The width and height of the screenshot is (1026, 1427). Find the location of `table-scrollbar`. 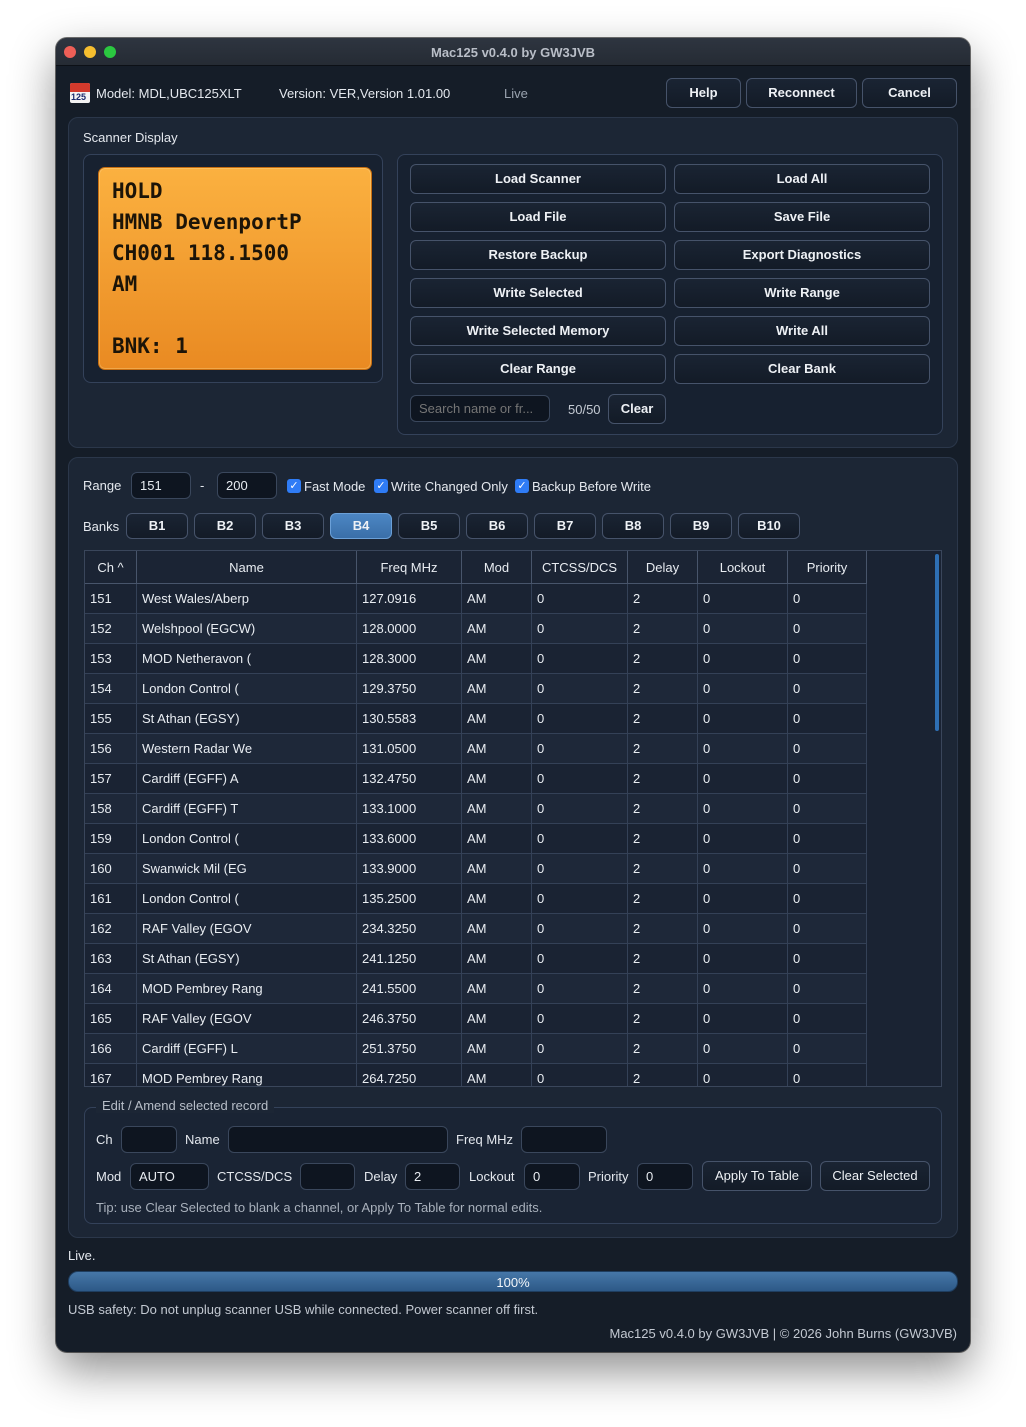

table-scrollbar is located at coordinates (937, 642).